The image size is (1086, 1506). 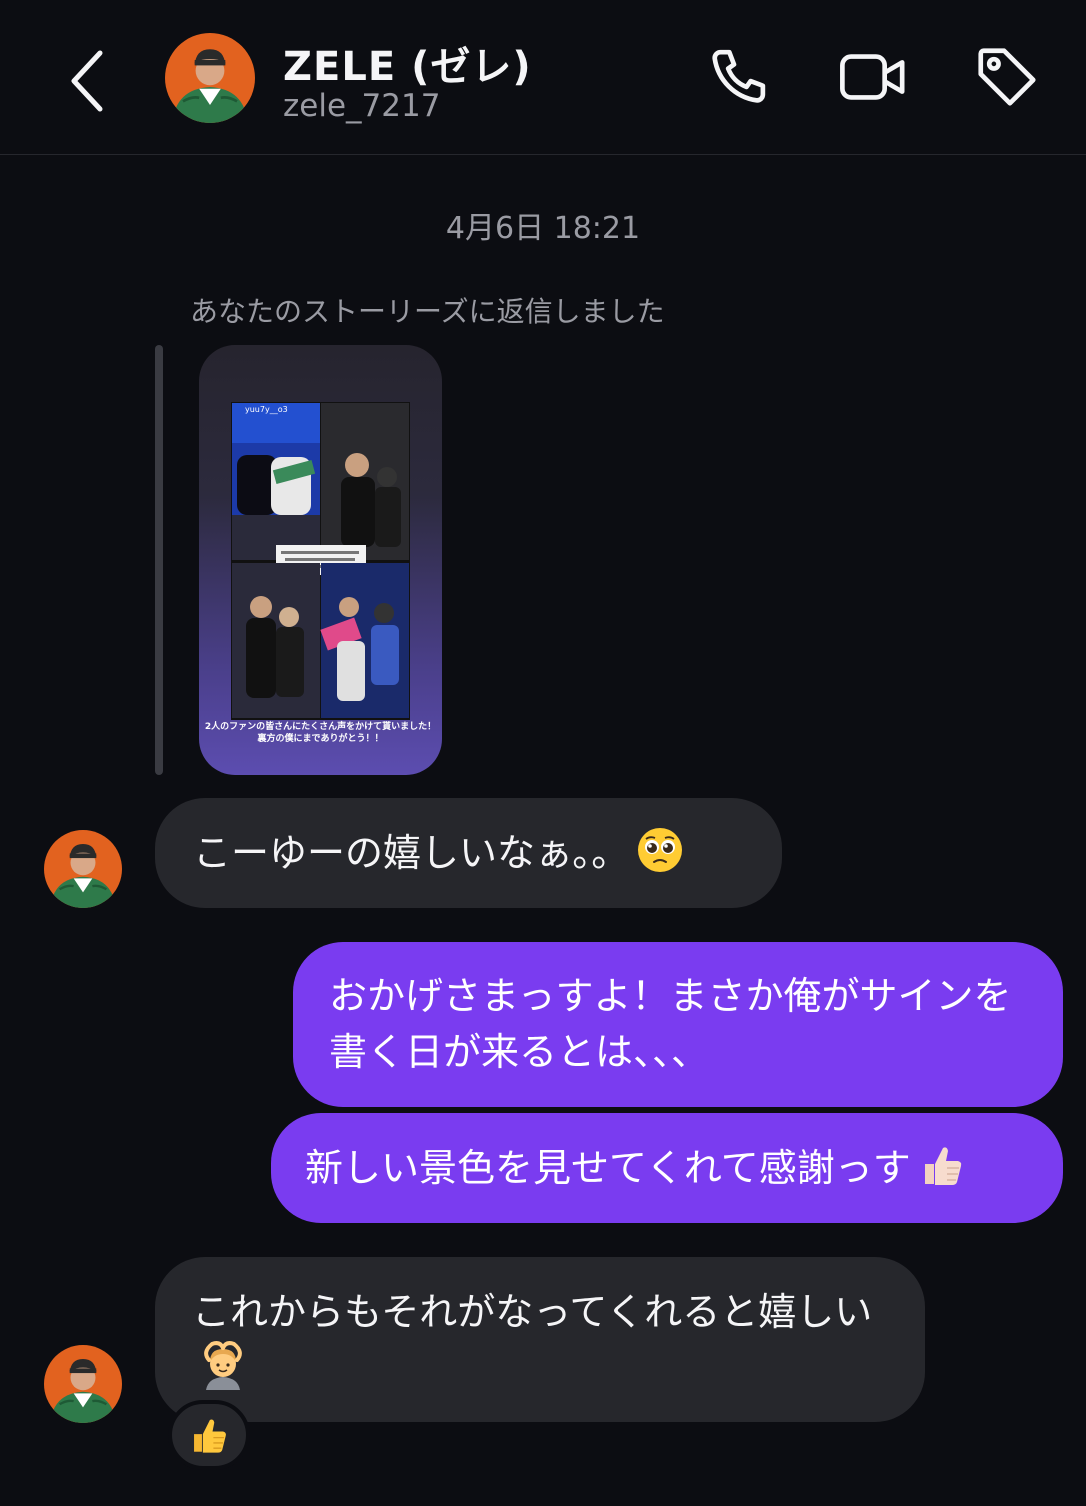 I want to click on message-bubble-outgoing: おかげさまっすよ！まさか俺がサインを書く日が来るとは、、、, so click(x=678, y=1024).